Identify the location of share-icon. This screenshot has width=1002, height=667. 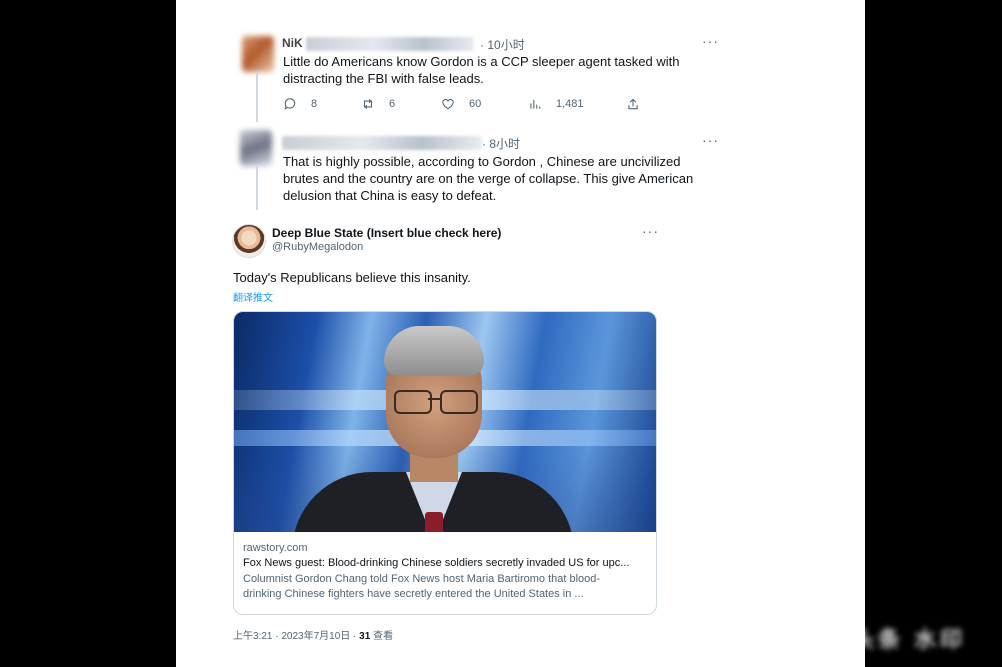
(633, 104).